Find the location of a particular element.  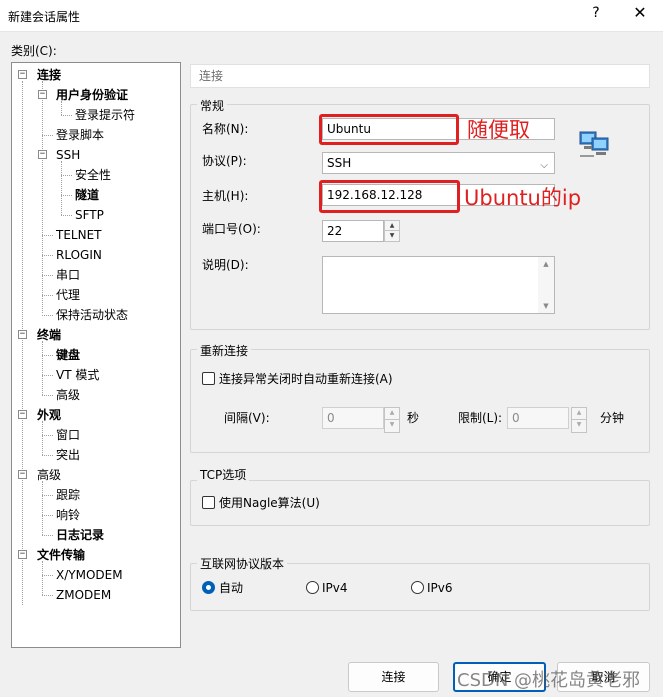

tree-item: ZMODEM is located at coordinates (83, 595).